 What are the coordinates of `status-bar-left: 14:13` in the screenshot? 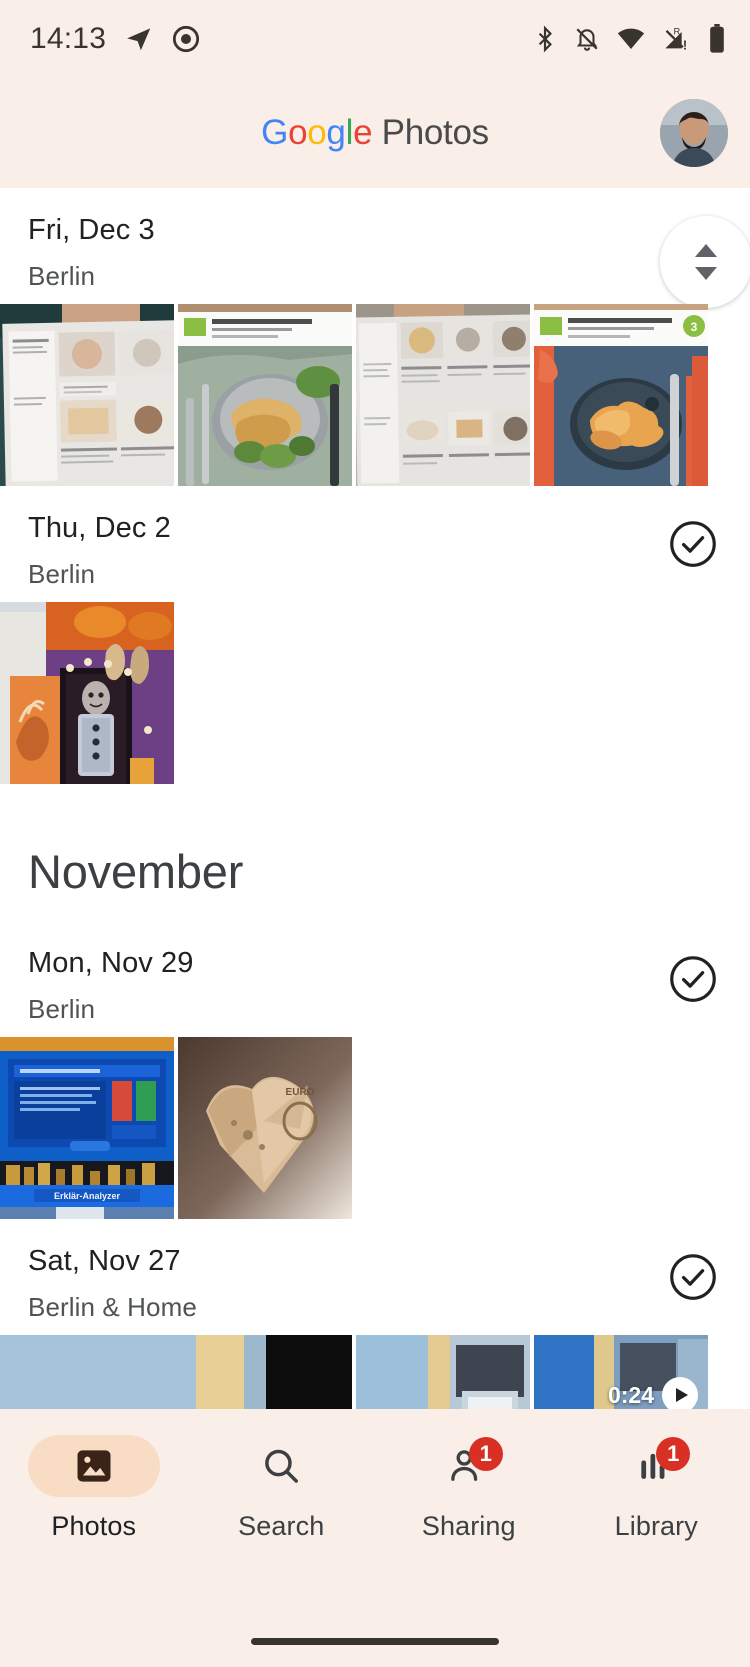 It's located at (115, 39).